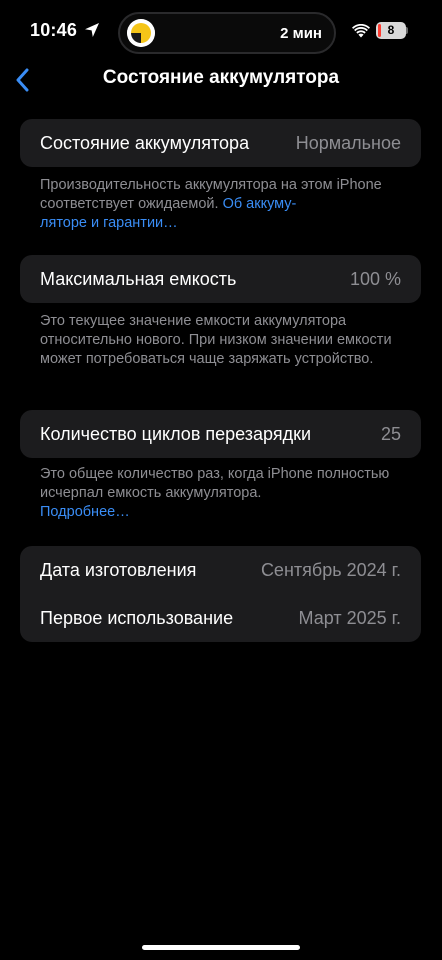 The height and width of the screenshot is (960, 442). What do you see at coordinates (92, 30) in the screenshot?
I see `location-arrow-icon` at bounding box center [92, 30].